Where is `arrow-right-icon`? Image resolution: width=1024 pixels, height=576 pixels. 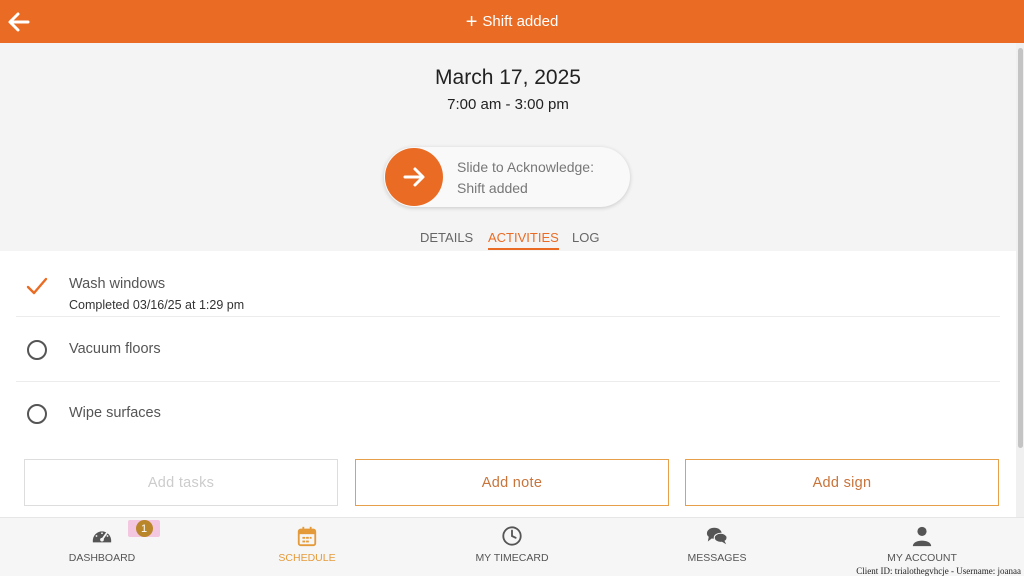 arrow-right-icon is located at coordinates (414, 177).